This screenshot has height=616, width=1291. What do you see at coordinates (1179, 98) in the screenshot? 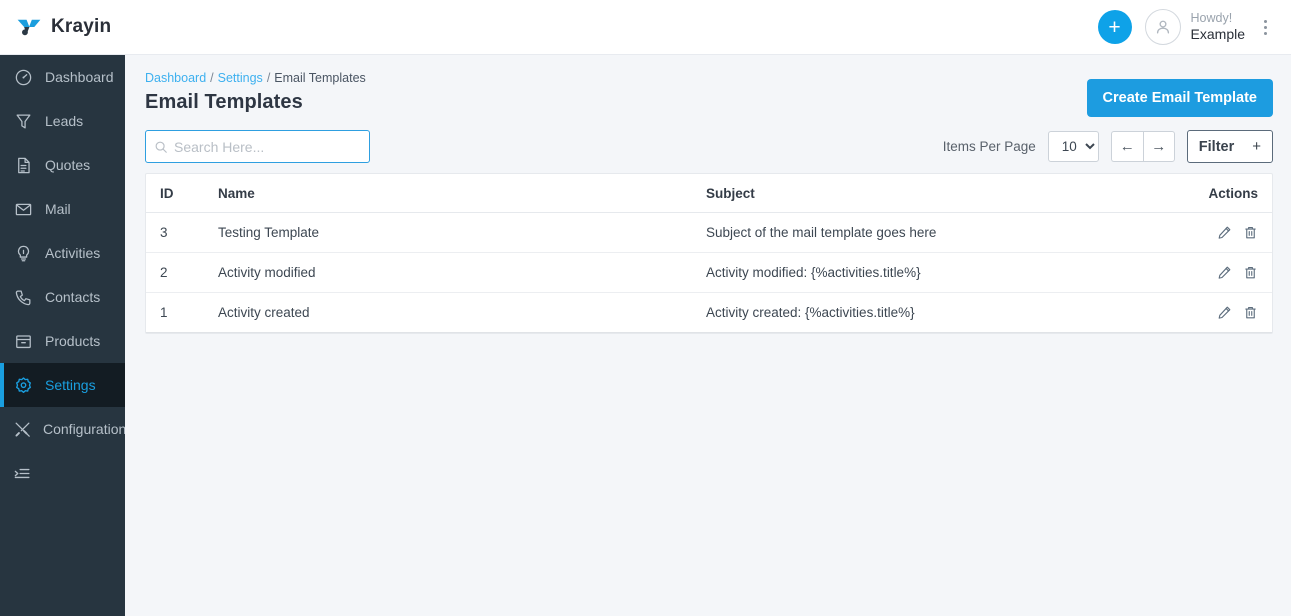
I see `create-email-template-button: Create Email Template` at bounding box center [1179, 98].